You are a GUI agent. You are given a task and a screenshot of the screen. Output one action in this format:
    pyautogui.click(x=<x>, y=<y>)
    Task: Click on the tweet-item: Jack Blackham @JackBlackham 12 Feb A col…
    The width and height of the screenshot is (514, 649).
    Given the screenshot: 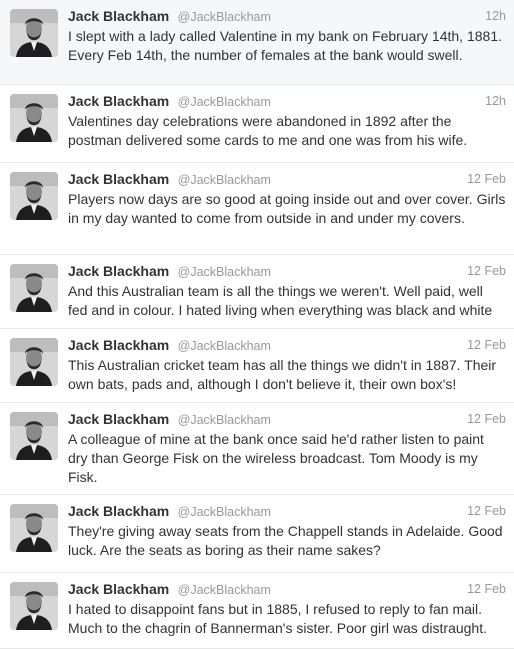 What is the action you would take?
    pyautogui.click(x=257, y=449)
    